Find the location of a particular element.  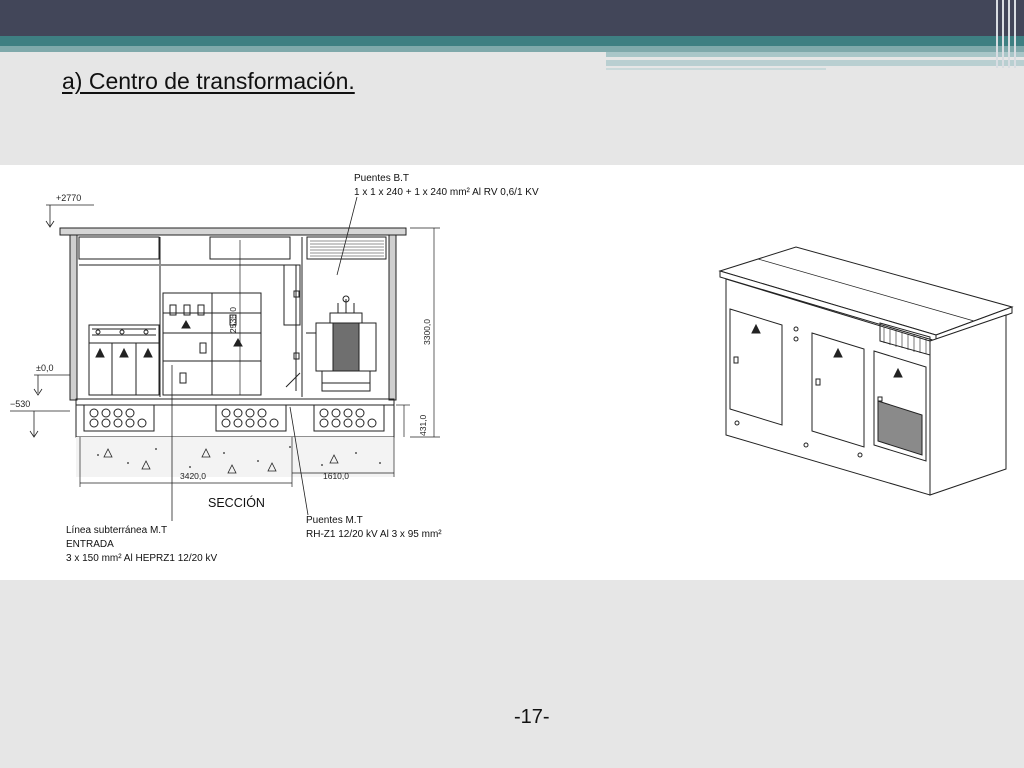

mt-bridges-title: Puentes M.T is located at coordinates (334, 520).